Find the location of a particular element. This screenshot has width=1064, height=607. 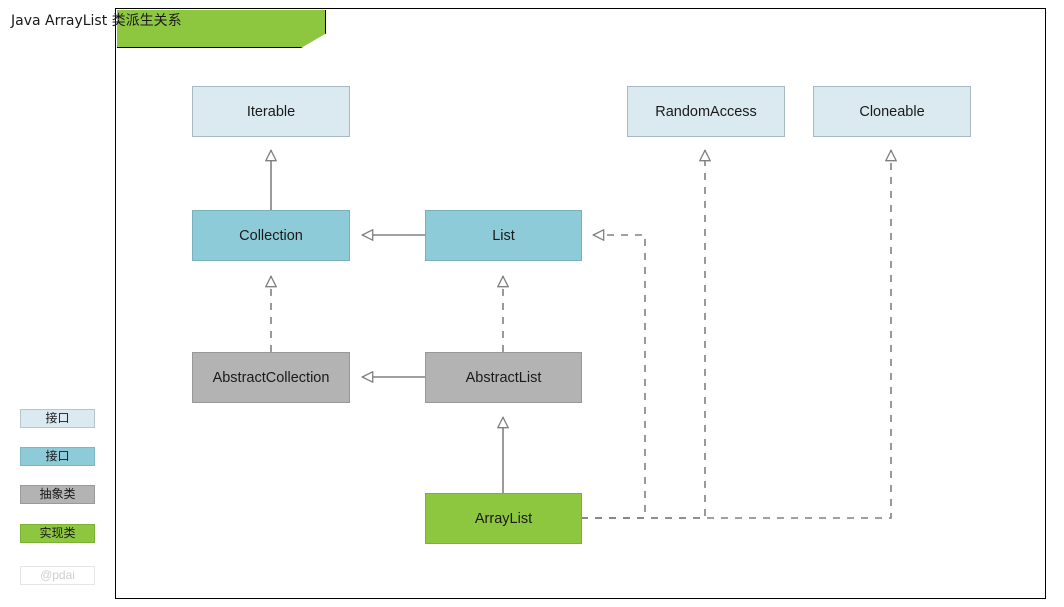

node-collection: Collection is located at coordinates (271, 235).